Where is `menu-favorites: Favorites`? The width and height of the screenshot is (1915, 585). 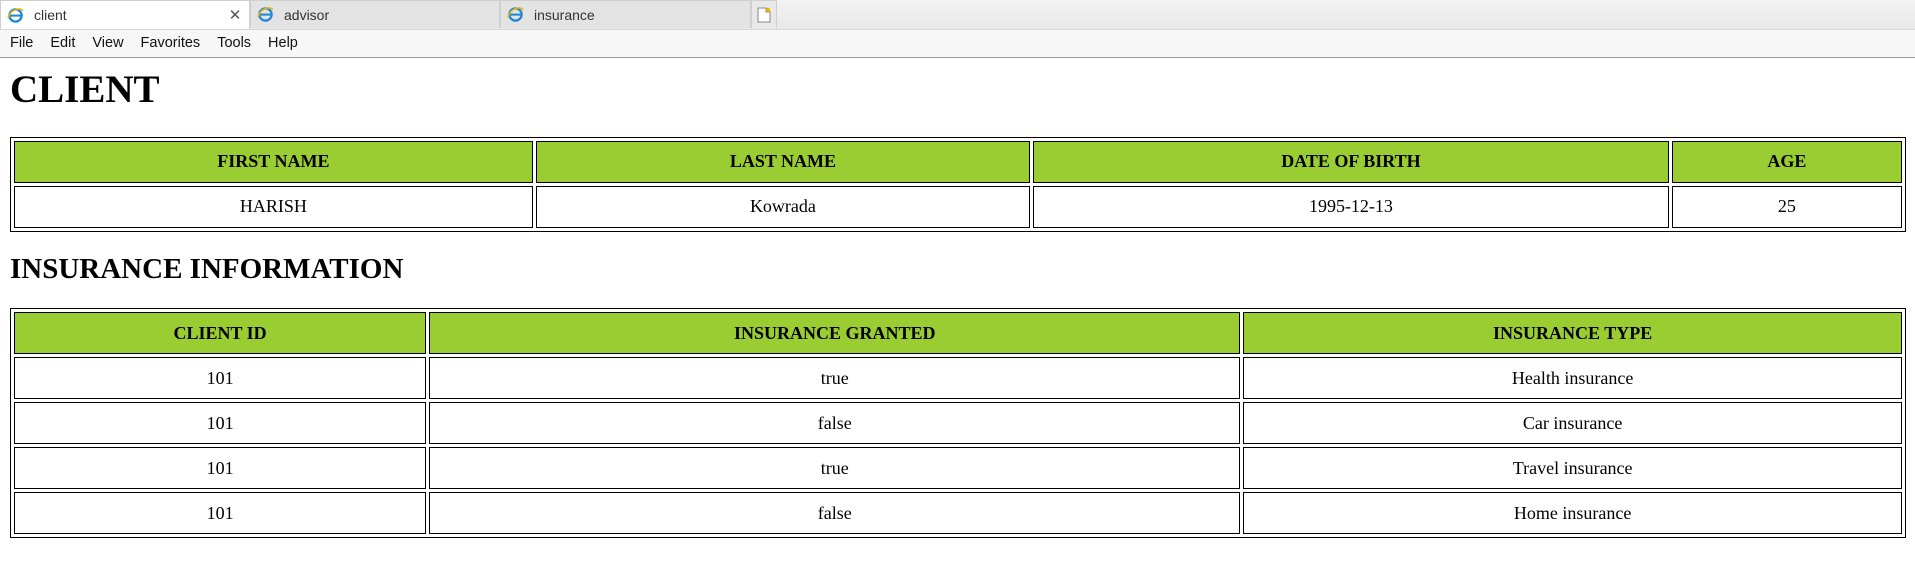
menu-favorites: Favorites is located at coordinates (171, 43).